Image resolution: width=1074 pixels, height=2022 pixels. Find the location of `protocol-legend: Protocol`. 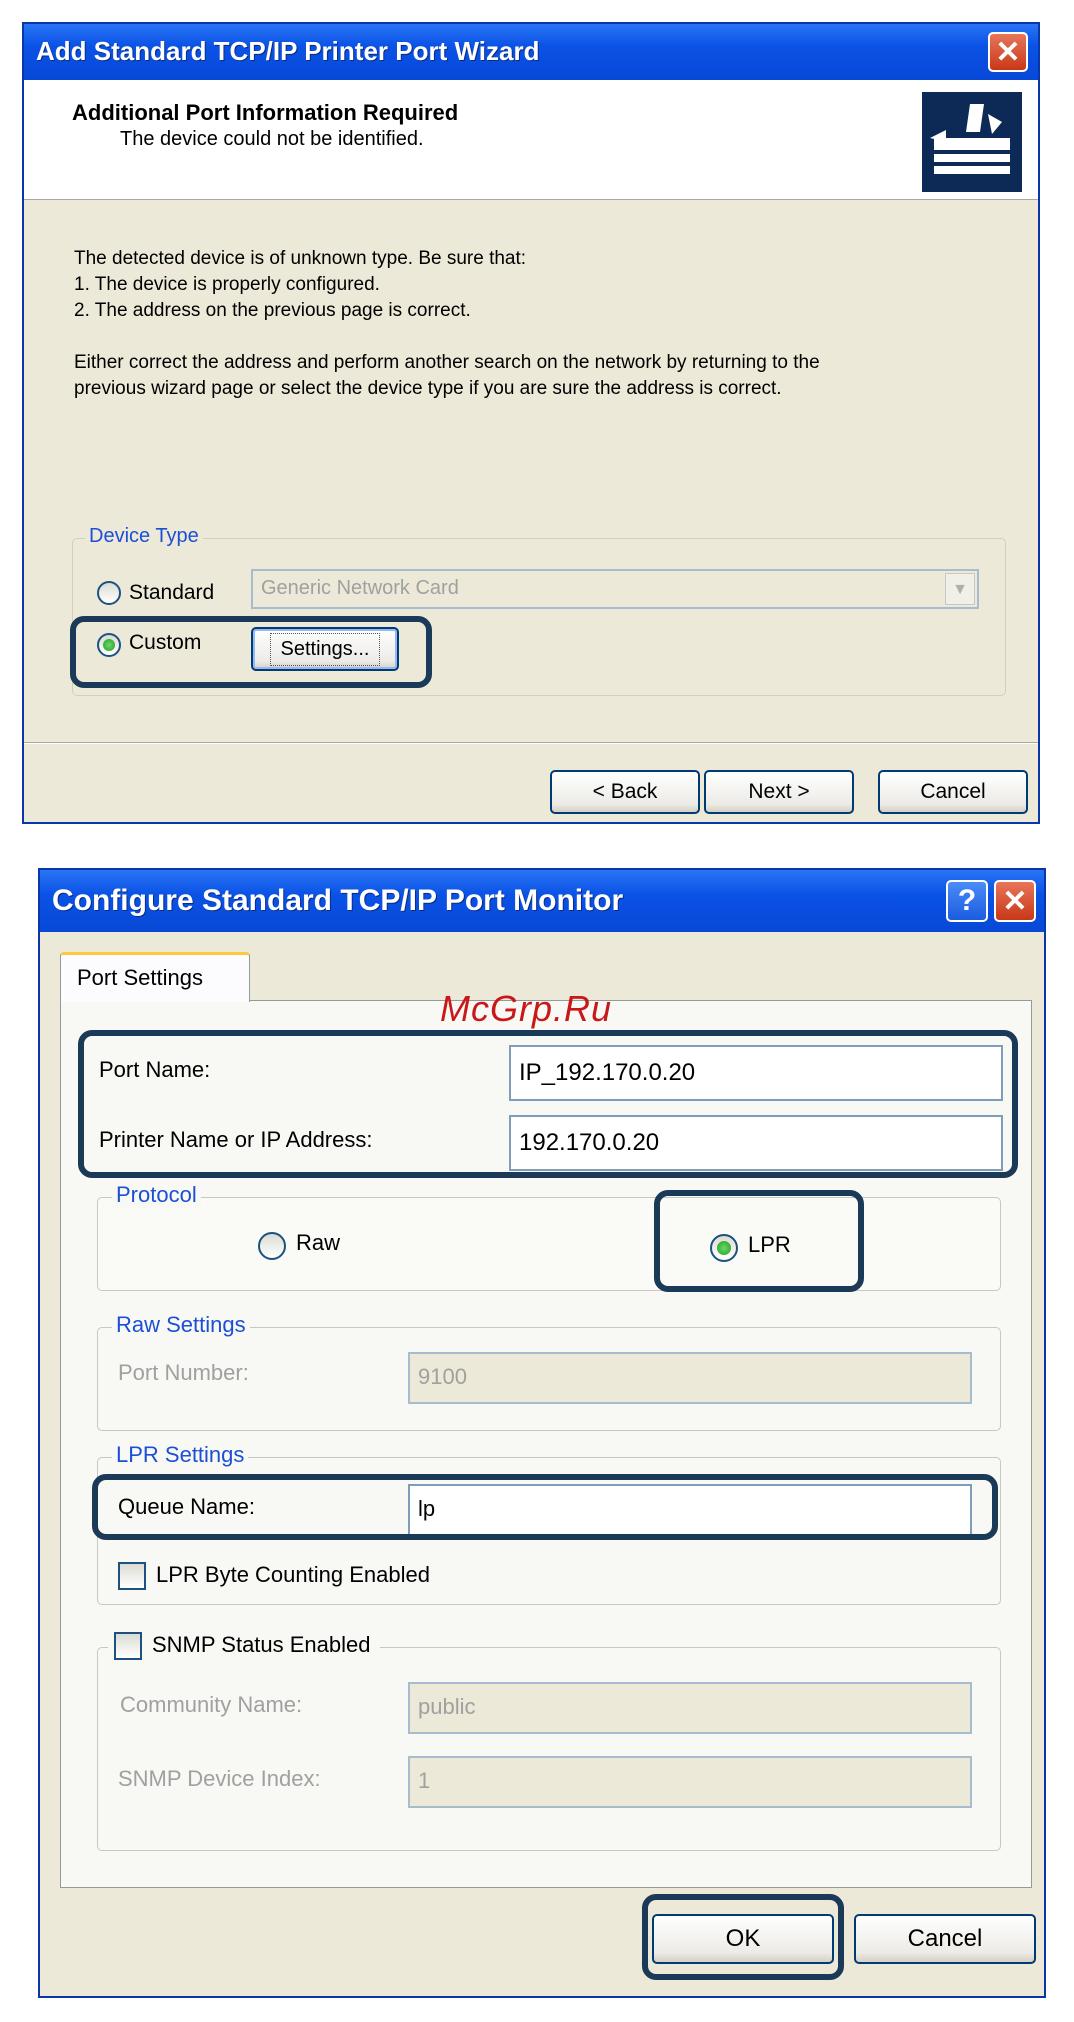

protocol-legend: Protocol is located at coordinates (156, 1195).